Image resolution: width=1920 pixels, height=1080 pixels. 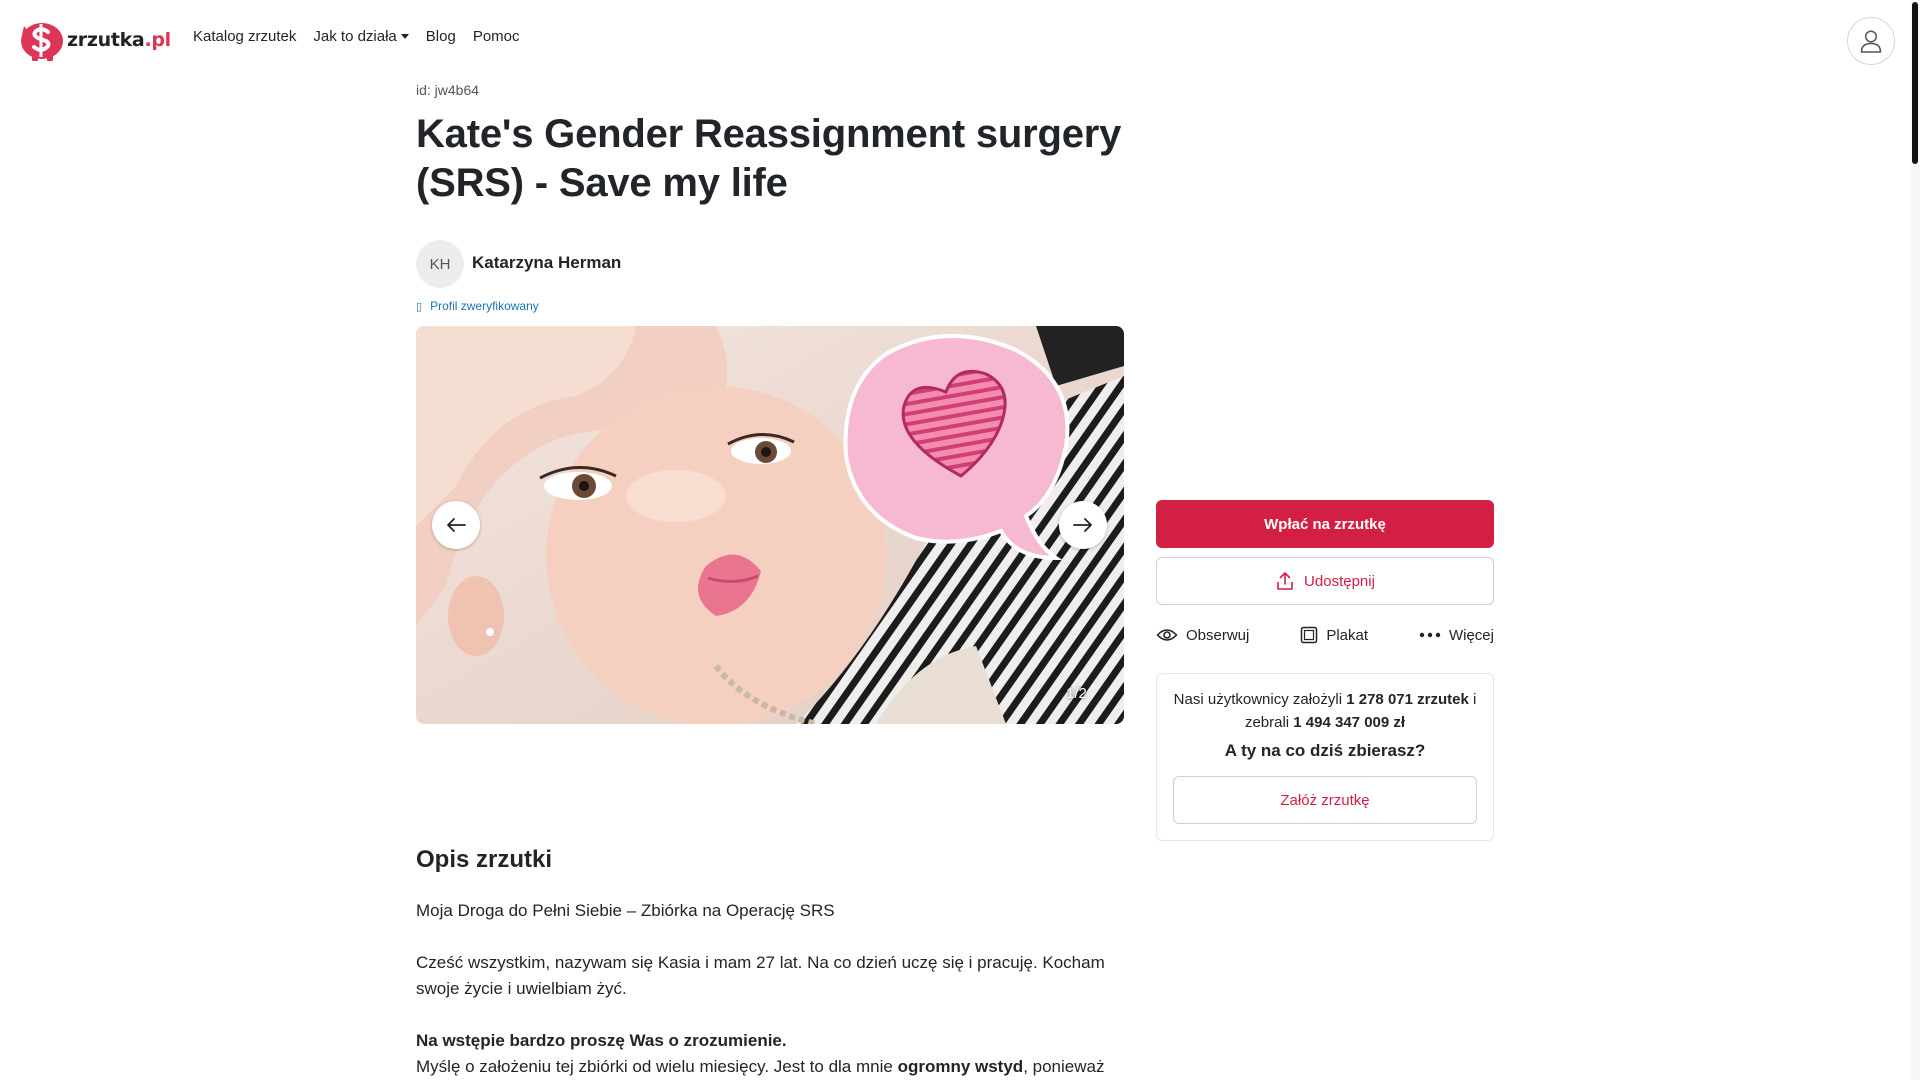 What do you see at coordinates (496, 36) in the screenshot?
I see `nav-link-help: Pomoc` at bounding box center [496, 36].